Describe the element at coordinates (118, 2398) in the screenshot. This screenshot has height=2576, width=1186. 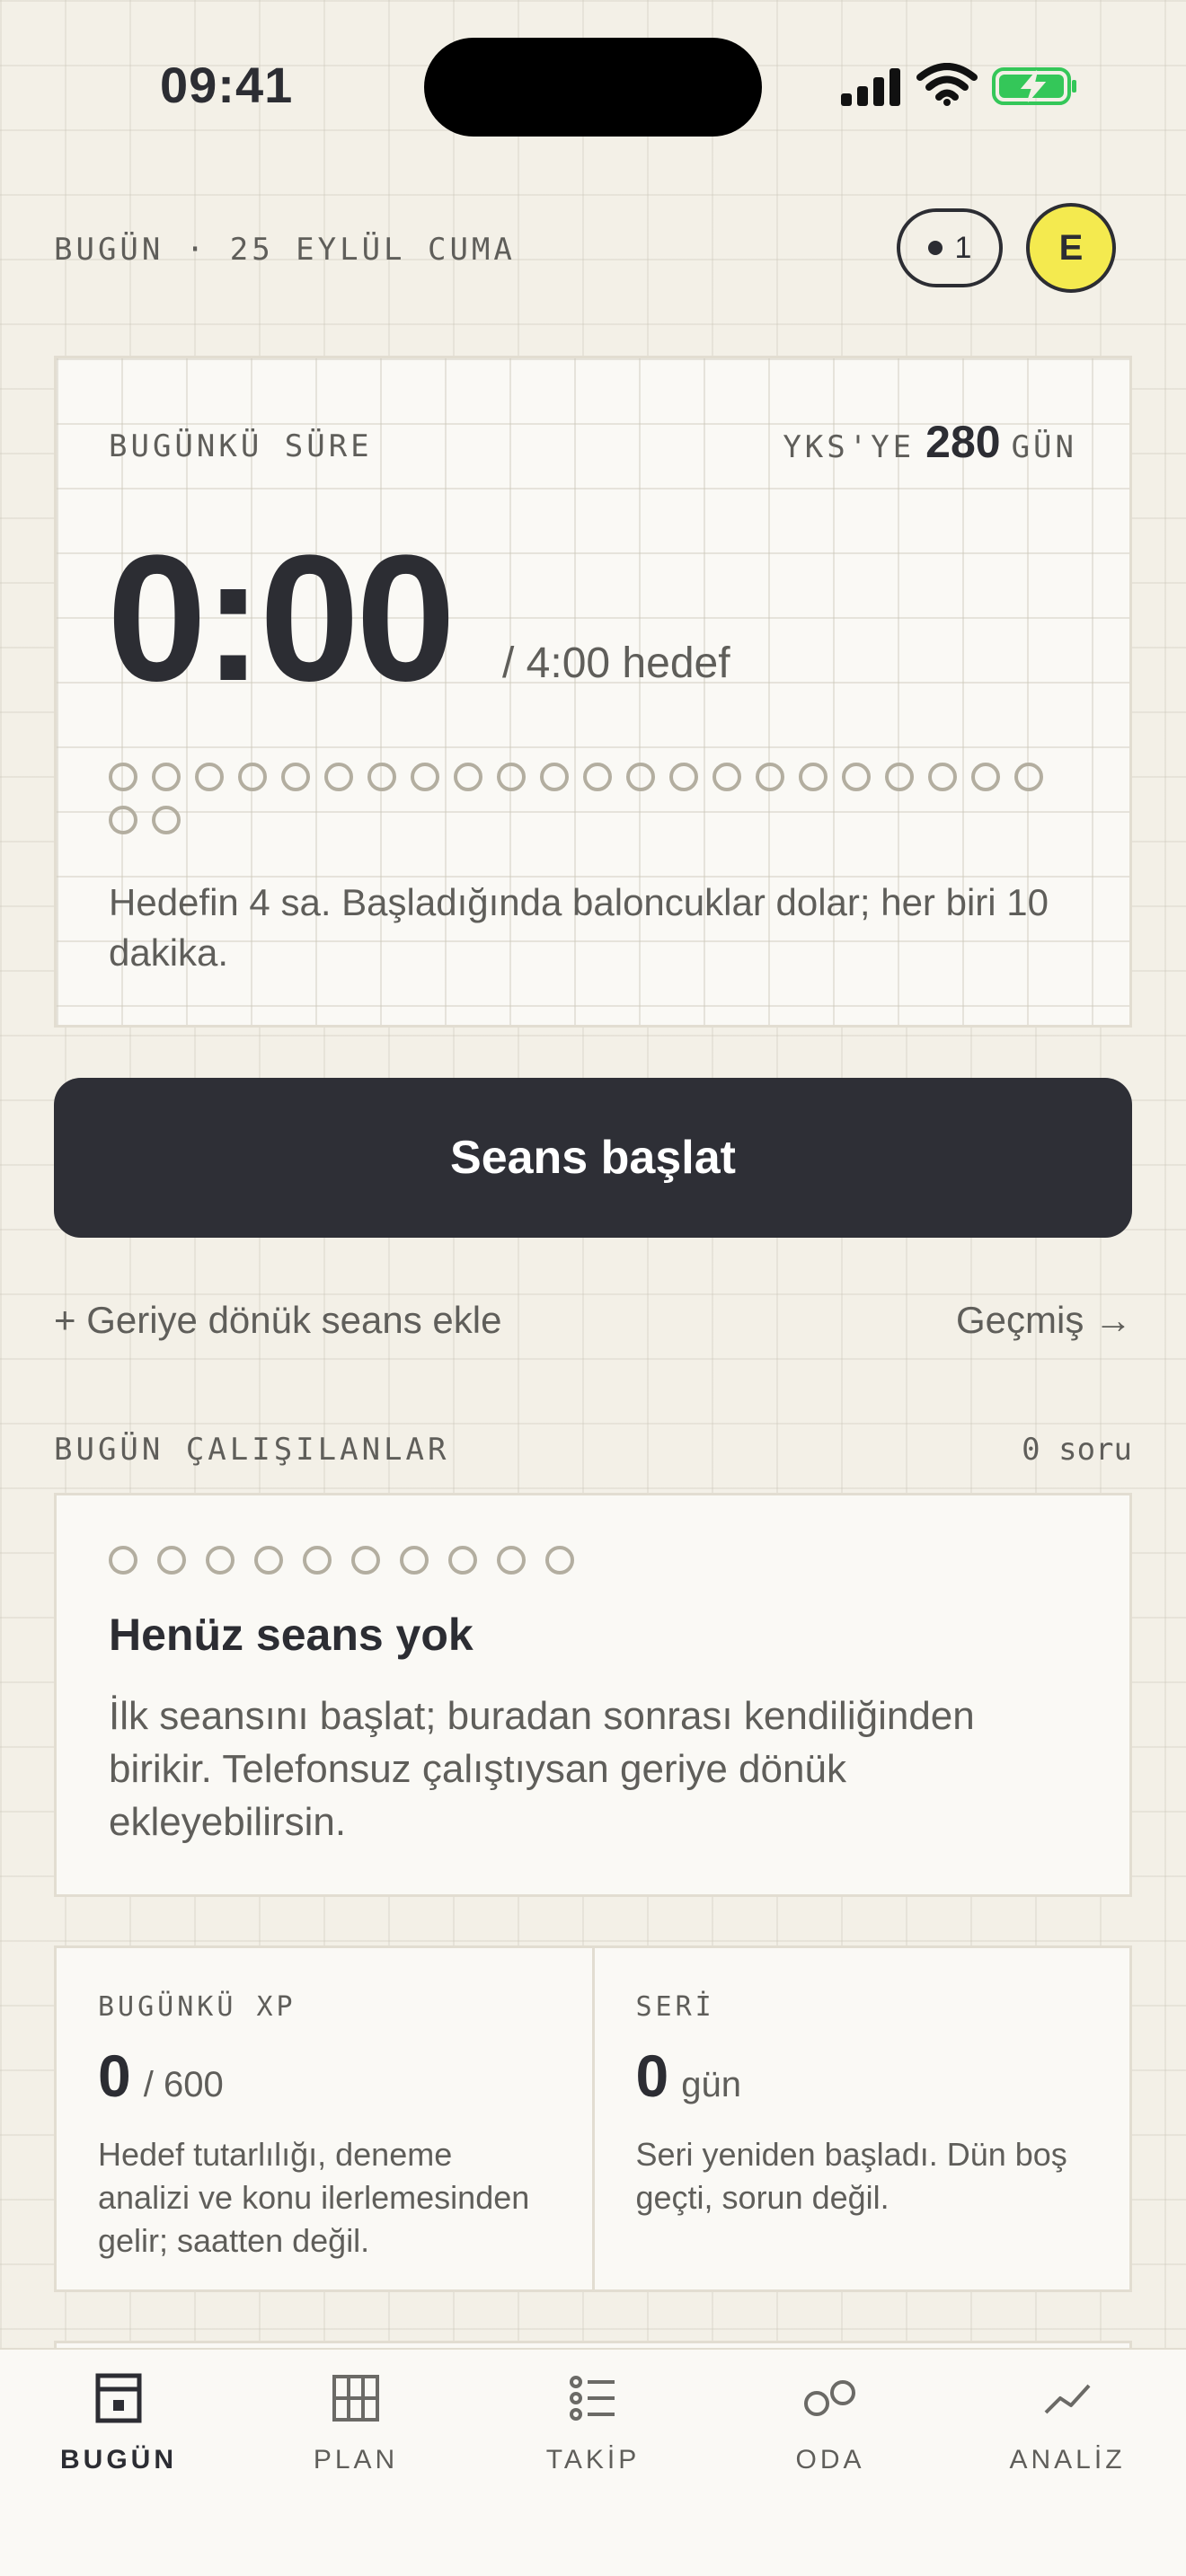
I see `today-icon` at that location.